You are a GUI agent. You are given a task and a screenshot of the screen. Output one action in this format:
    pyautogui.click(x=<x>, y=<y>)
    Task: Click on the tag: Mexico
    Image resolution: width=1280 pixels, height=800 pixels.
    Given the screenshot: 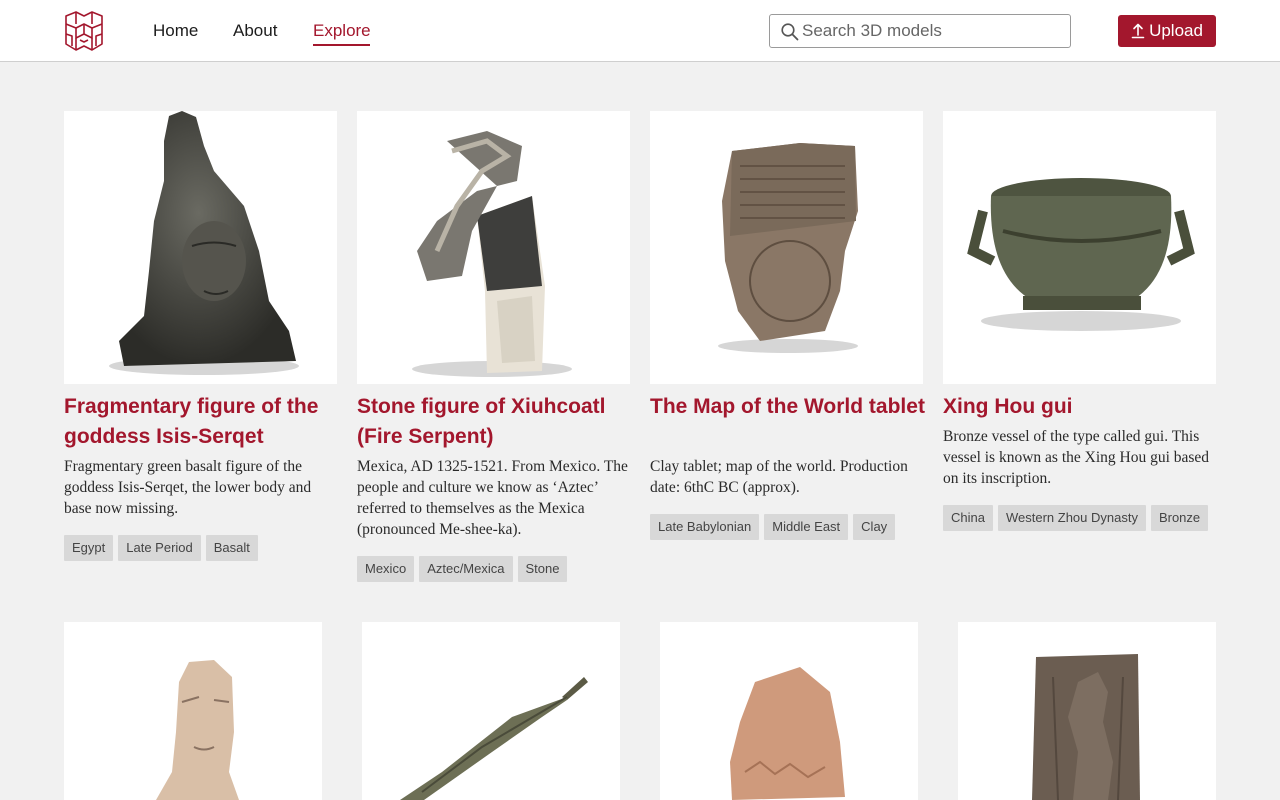 What is the action you would take?
    pyautogui.click(x=386, y=569)
    